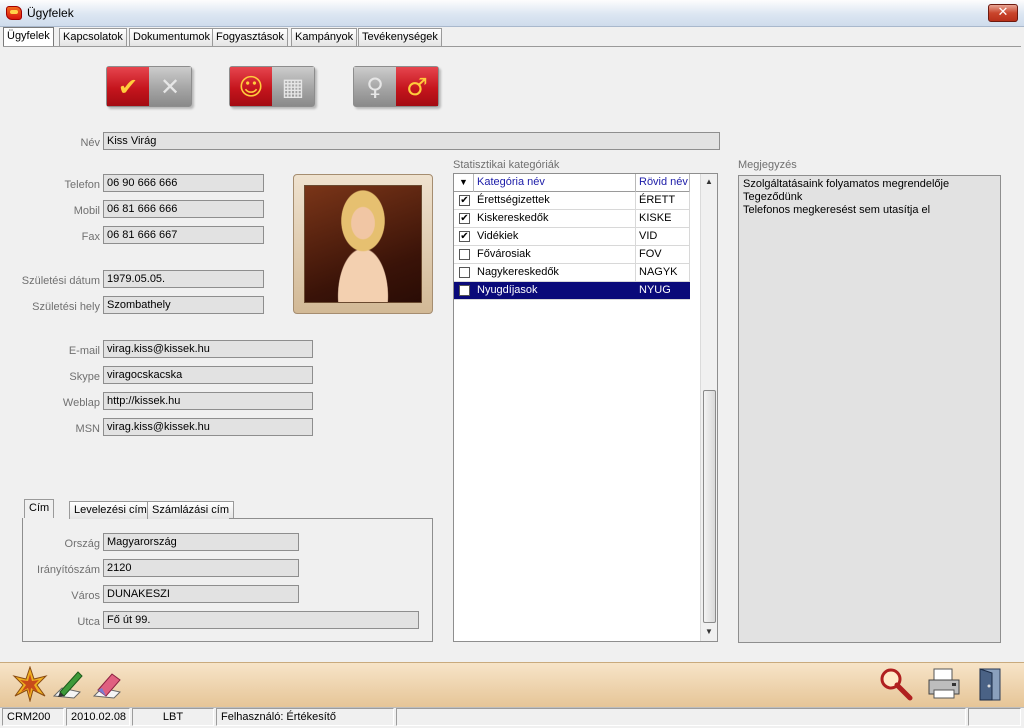 The height and width of the screenshot is (728, 1024). What do you see at coordinates (82, 544) in the screenshot?
I see `country-label: Ország` at bounding box center [82, 544].